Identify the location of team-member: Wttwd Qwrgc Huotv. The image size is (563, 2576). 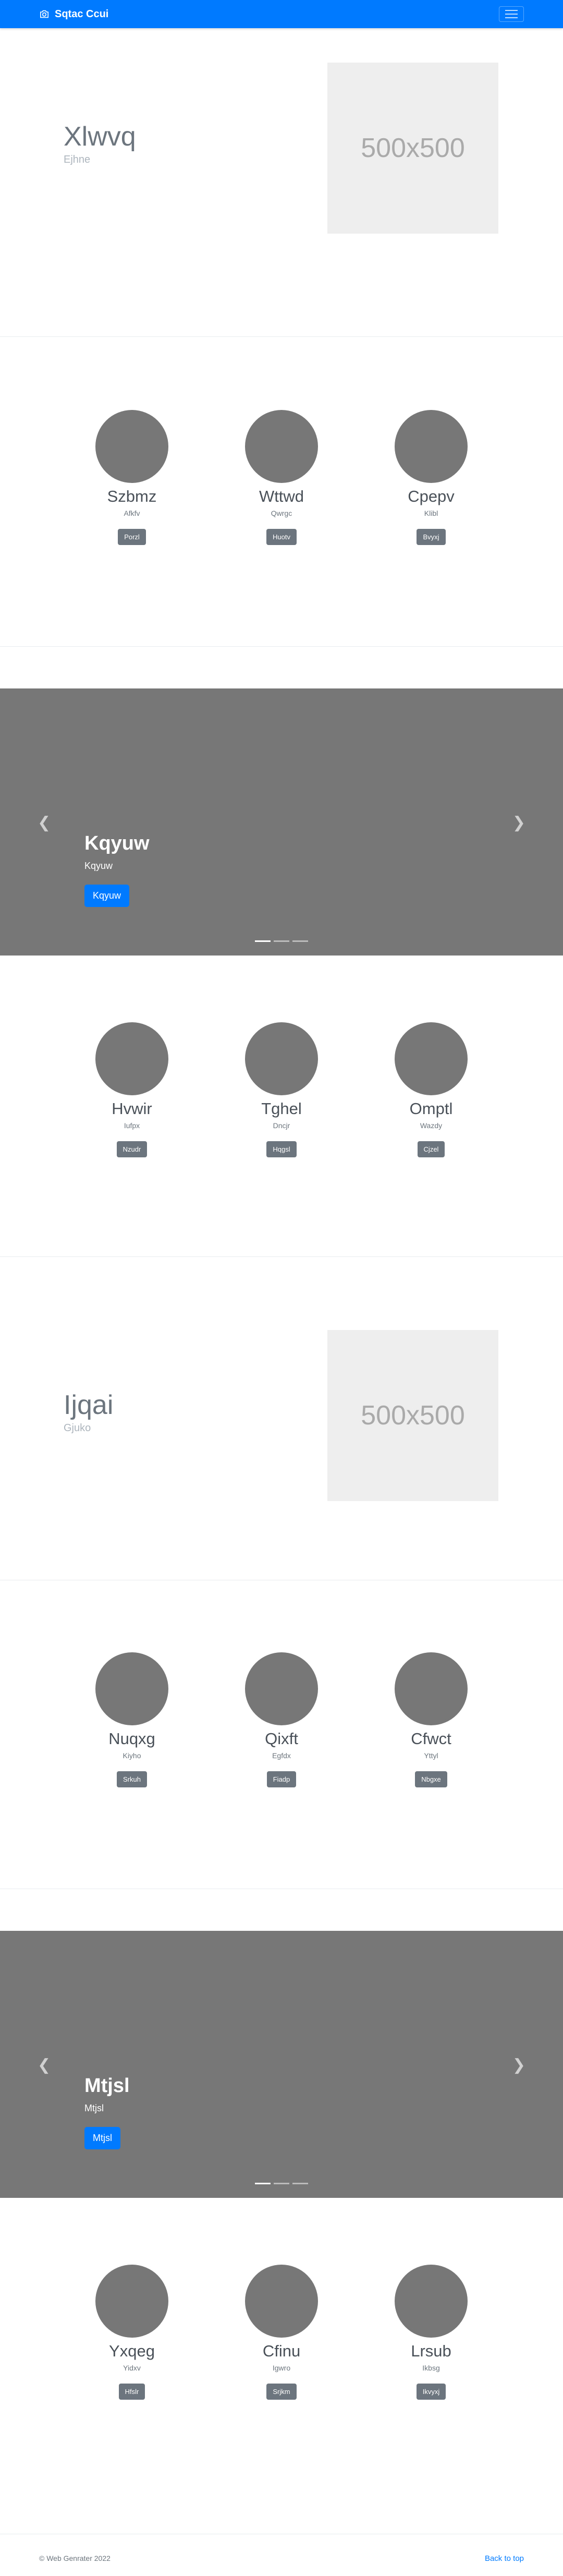
(281, 477).